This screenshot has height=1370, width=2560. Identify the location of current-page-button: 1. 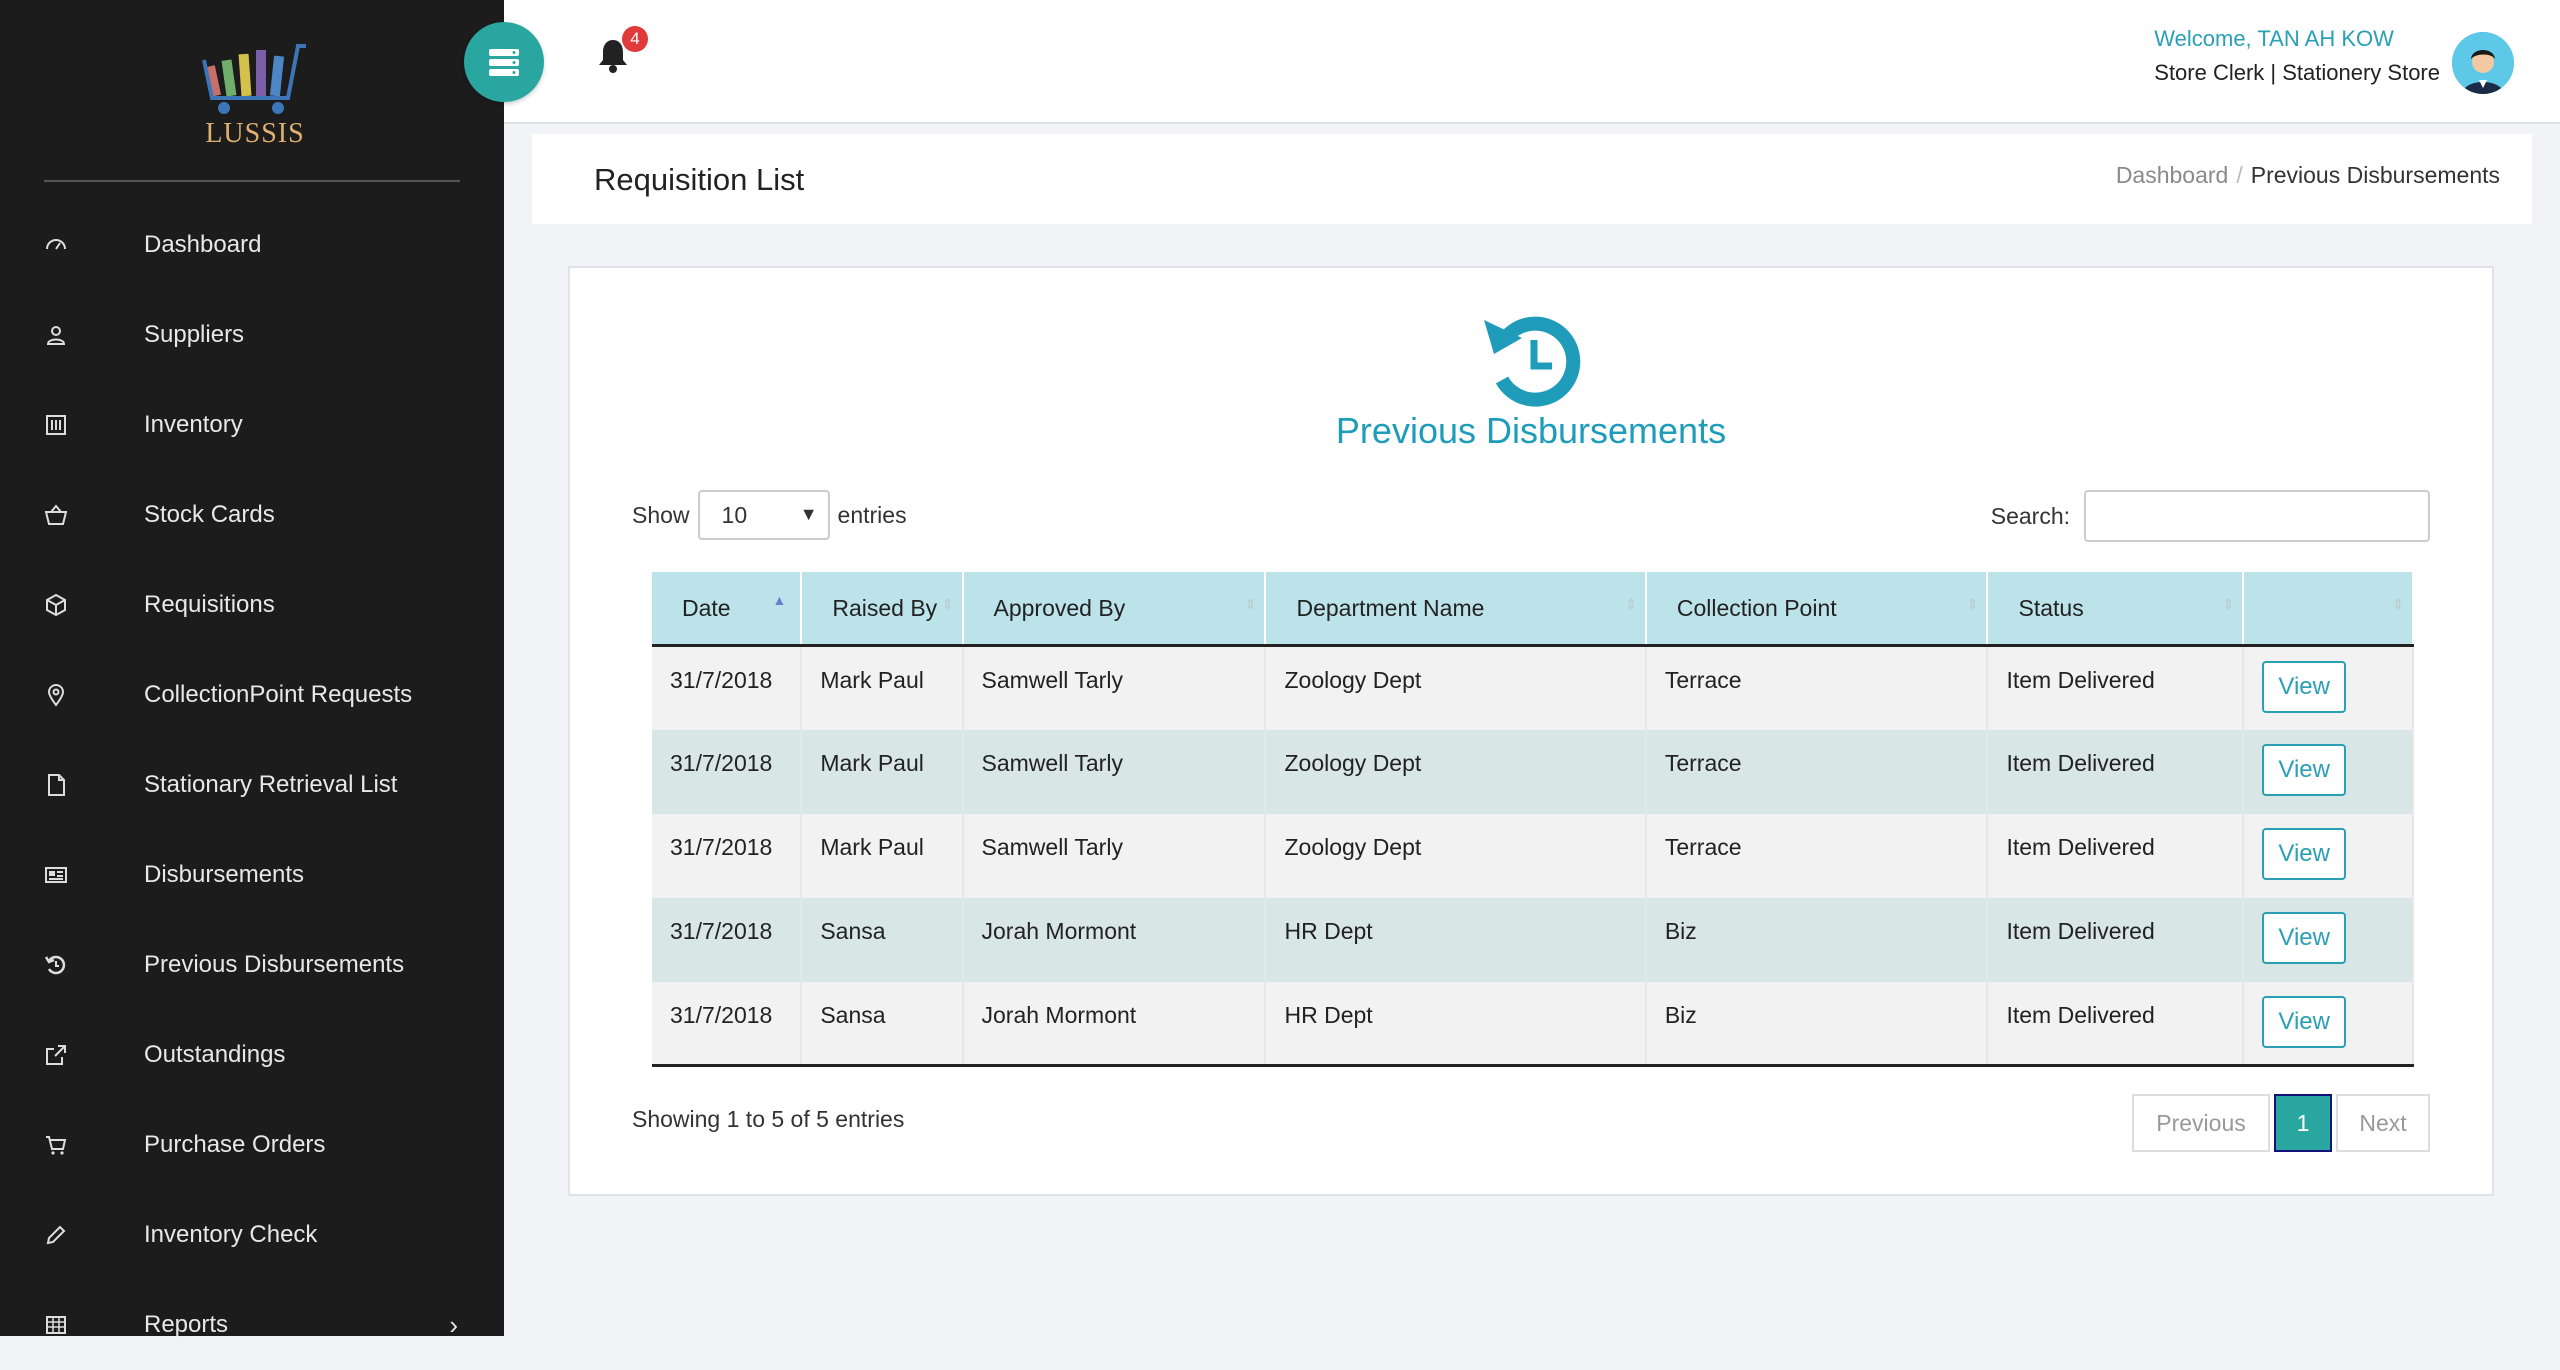
(2303, 1123).